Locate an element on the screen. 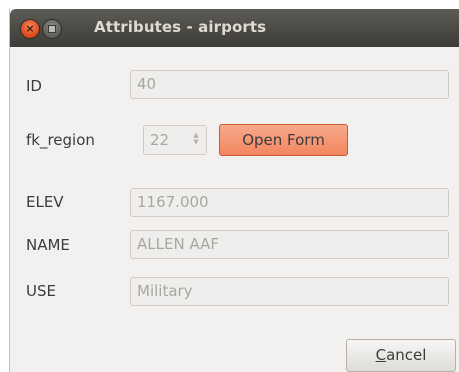  cancel-label-rest: ancel is located at coordinates (406, 355).